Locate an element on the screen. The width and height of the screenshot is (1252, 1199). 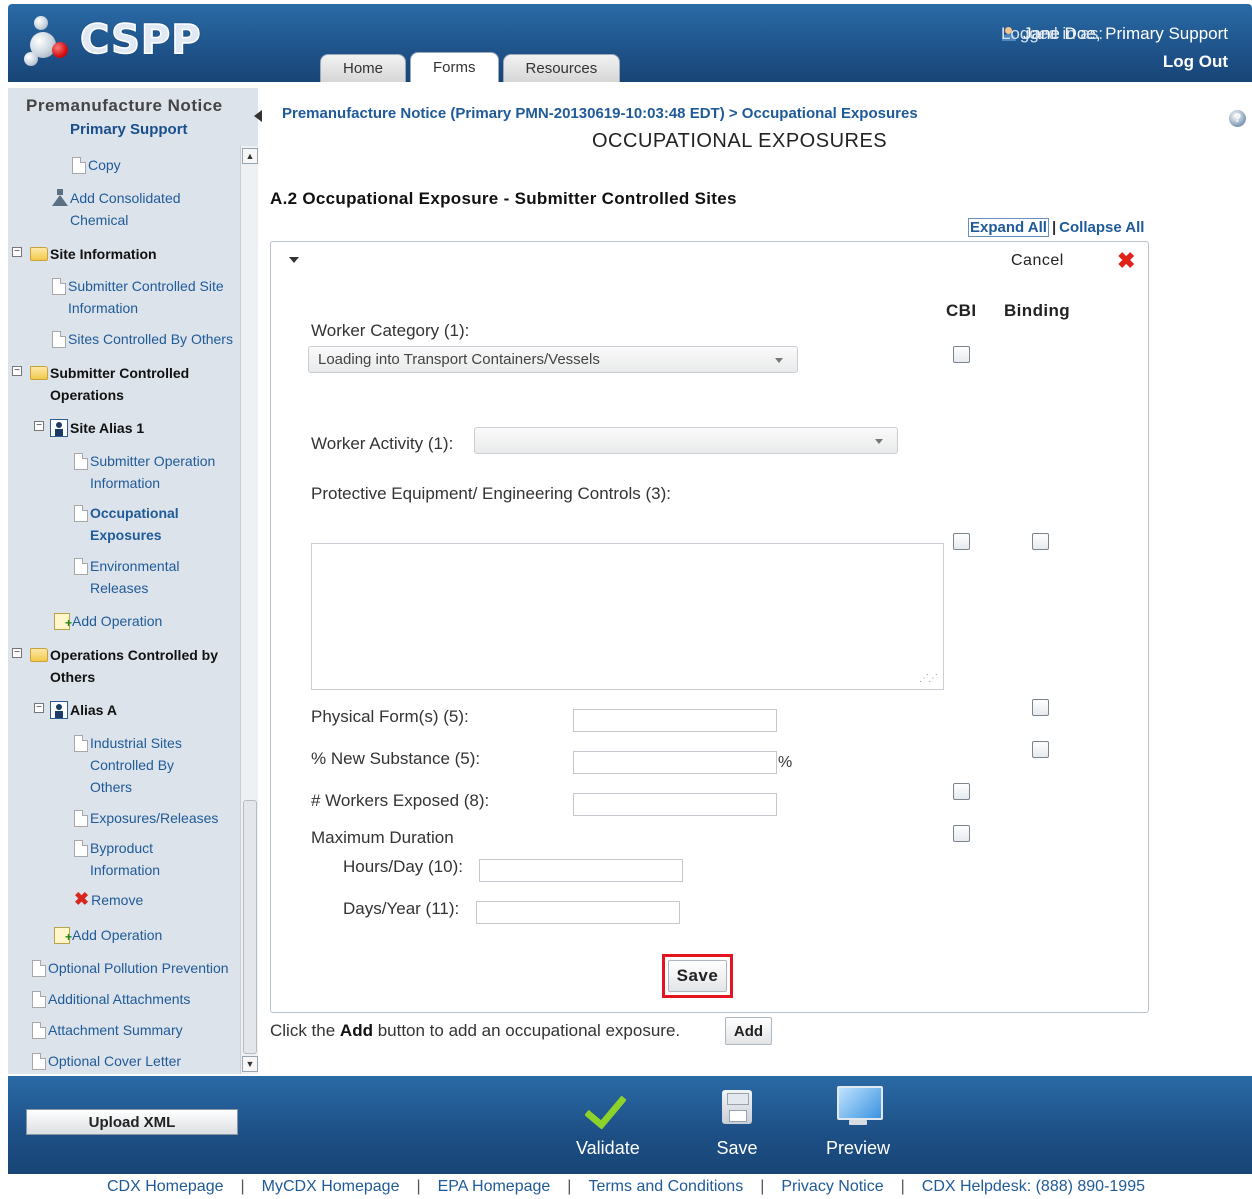
preview-button: Preview is located at coordinates (858, 1121).